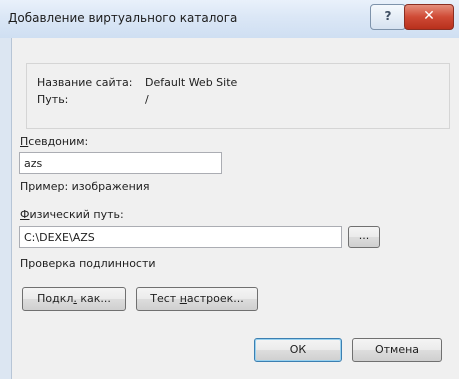 The image size is (459, 379). Describe the element at coordinates (147, 99) in the screenshot. I see `path-value: /` at that location.